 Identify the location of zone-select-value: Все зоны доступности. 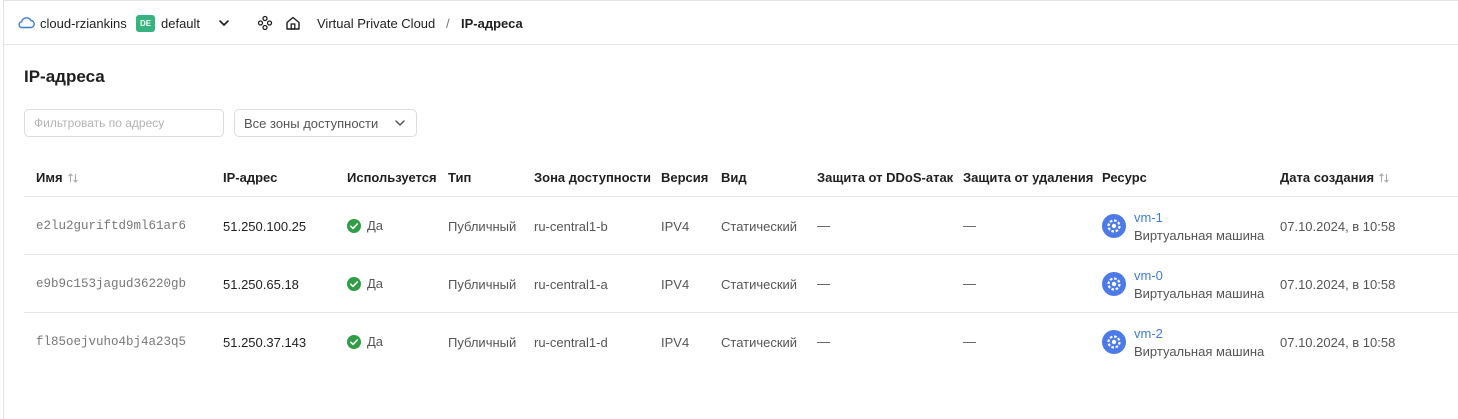
(311, 123).